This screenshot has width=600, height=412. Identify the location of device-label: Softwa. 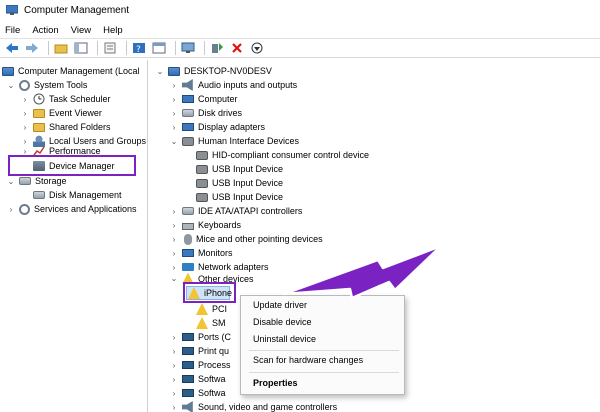
(212, 379).